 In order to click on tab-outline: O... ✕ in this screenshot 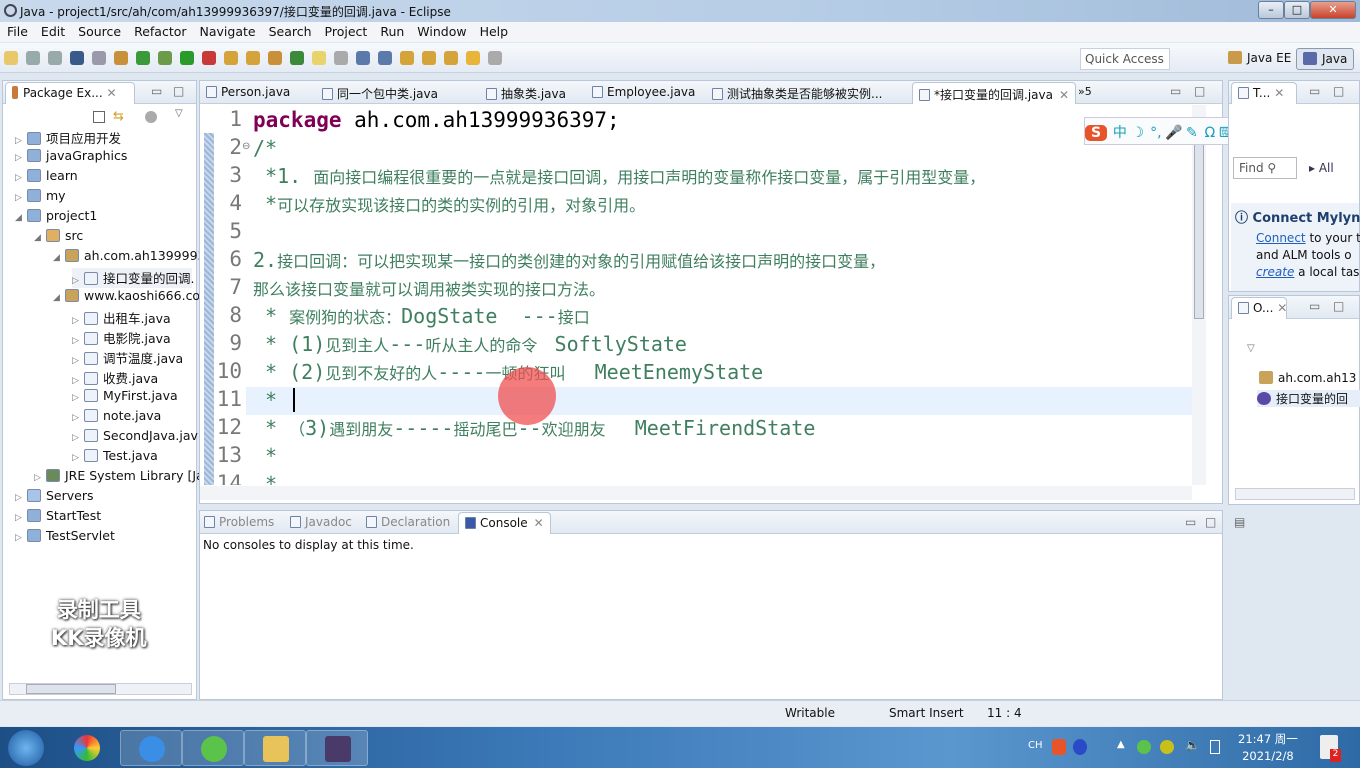, I will do `click(1259, 308)`.